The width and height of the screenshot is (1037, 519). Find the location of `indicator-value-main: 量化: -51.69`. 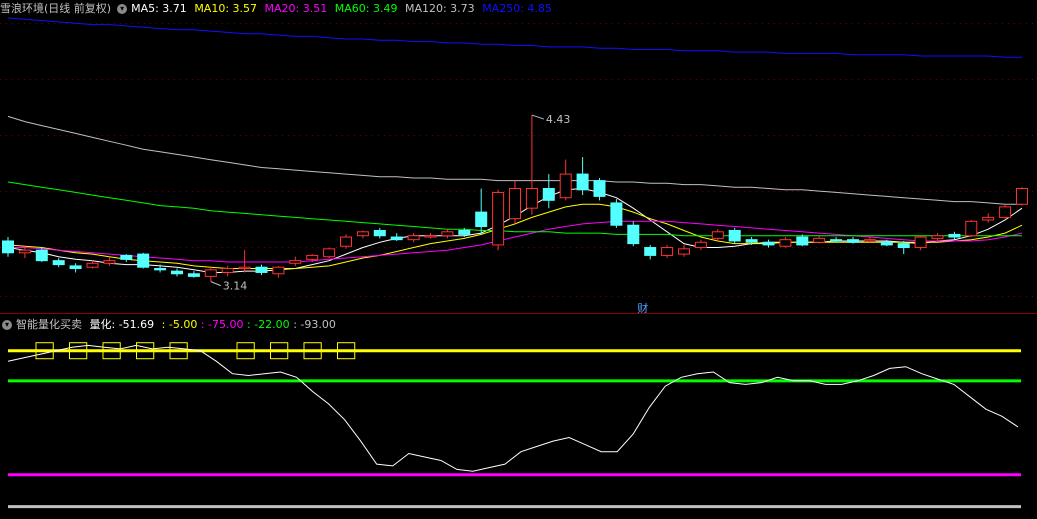

indicator-value-main: 量化: -51.69 is located at coordinates (122, 324).